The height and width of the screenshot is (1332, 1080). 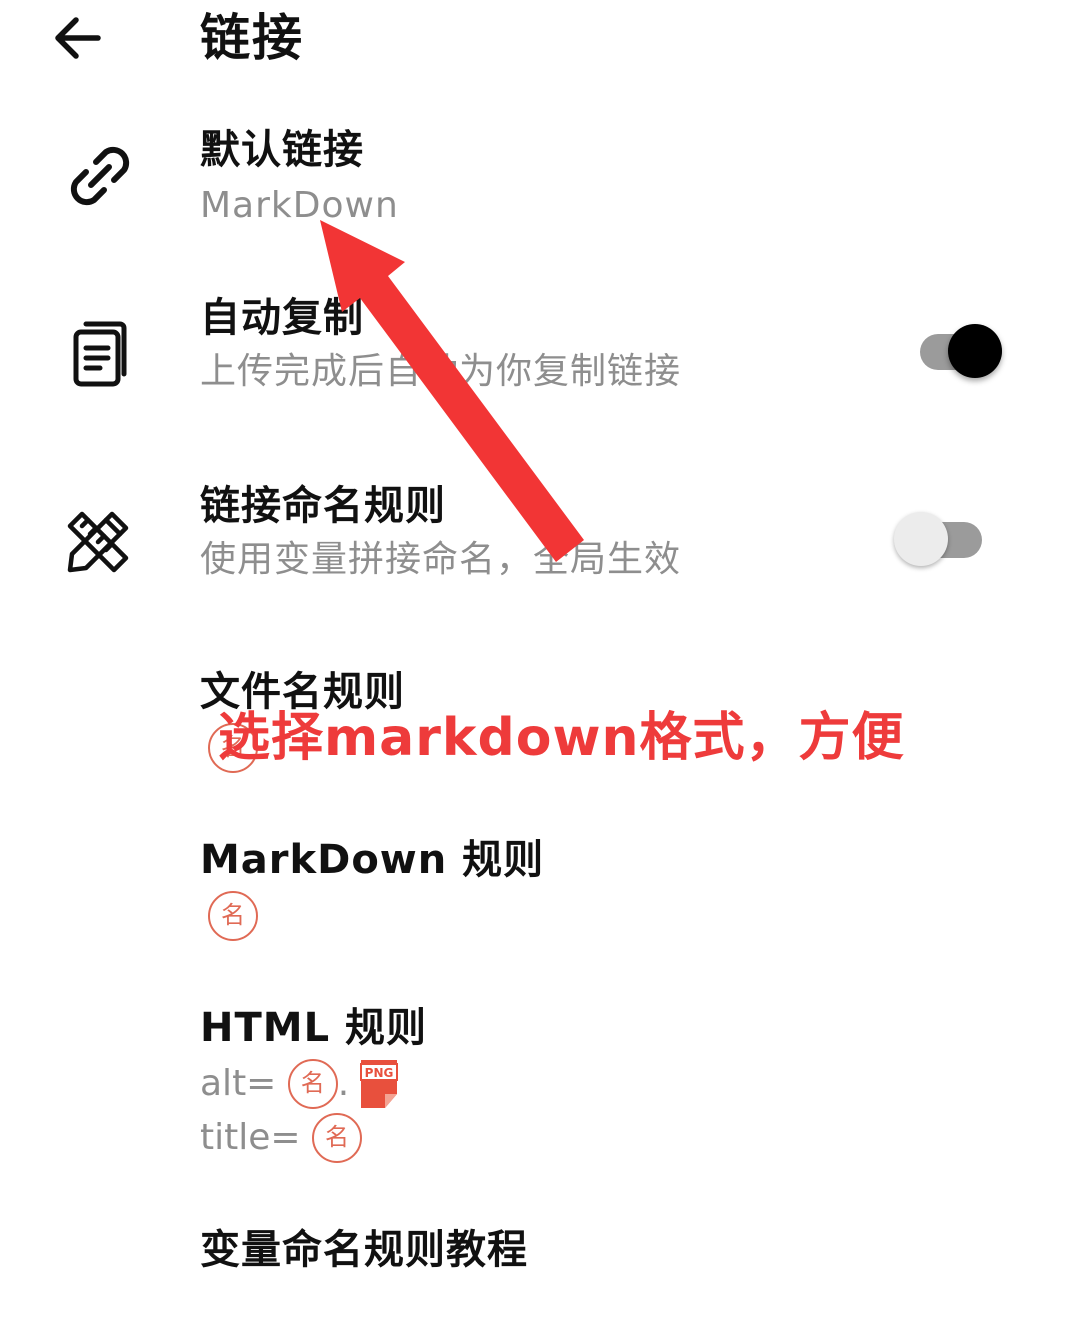 I want to click on auto-copy-toggle, so click(x=960, y=352).